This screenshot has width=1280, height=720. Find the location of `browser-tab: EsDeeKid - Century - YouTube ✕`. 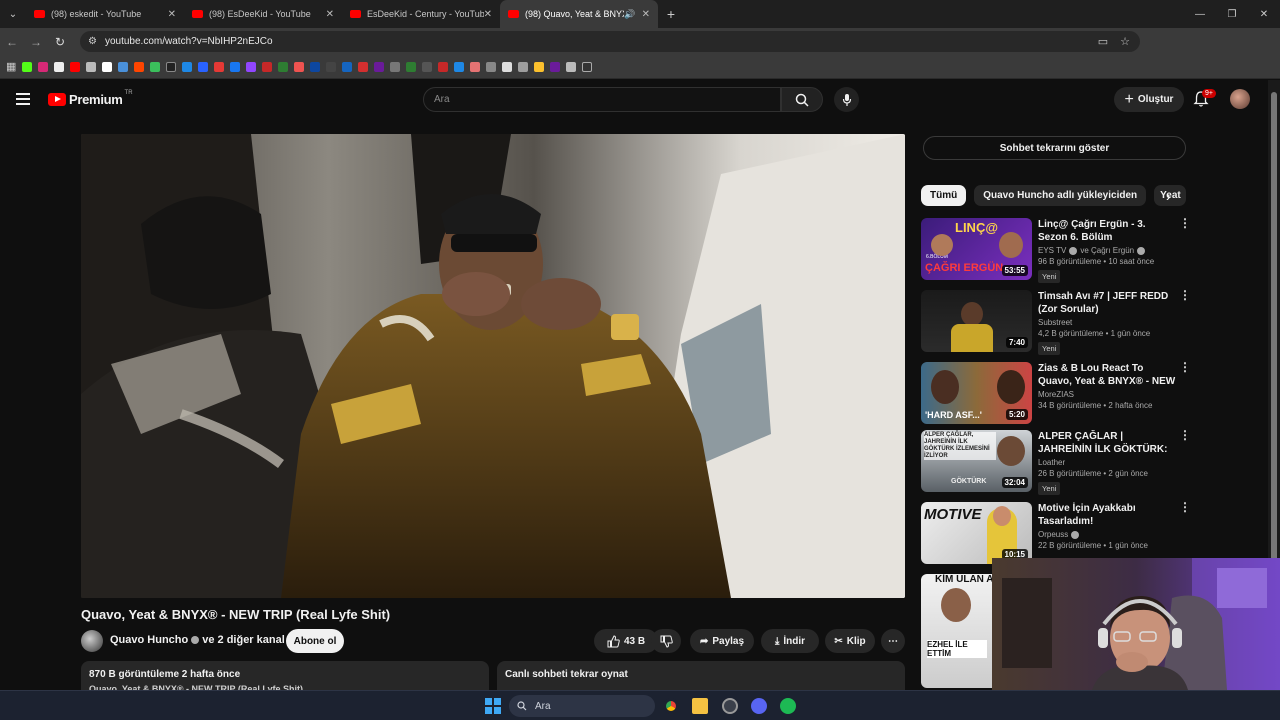

browser-tab: EsDeeKid - Century - YouTube ✕ is located at coordinates (421, 14).